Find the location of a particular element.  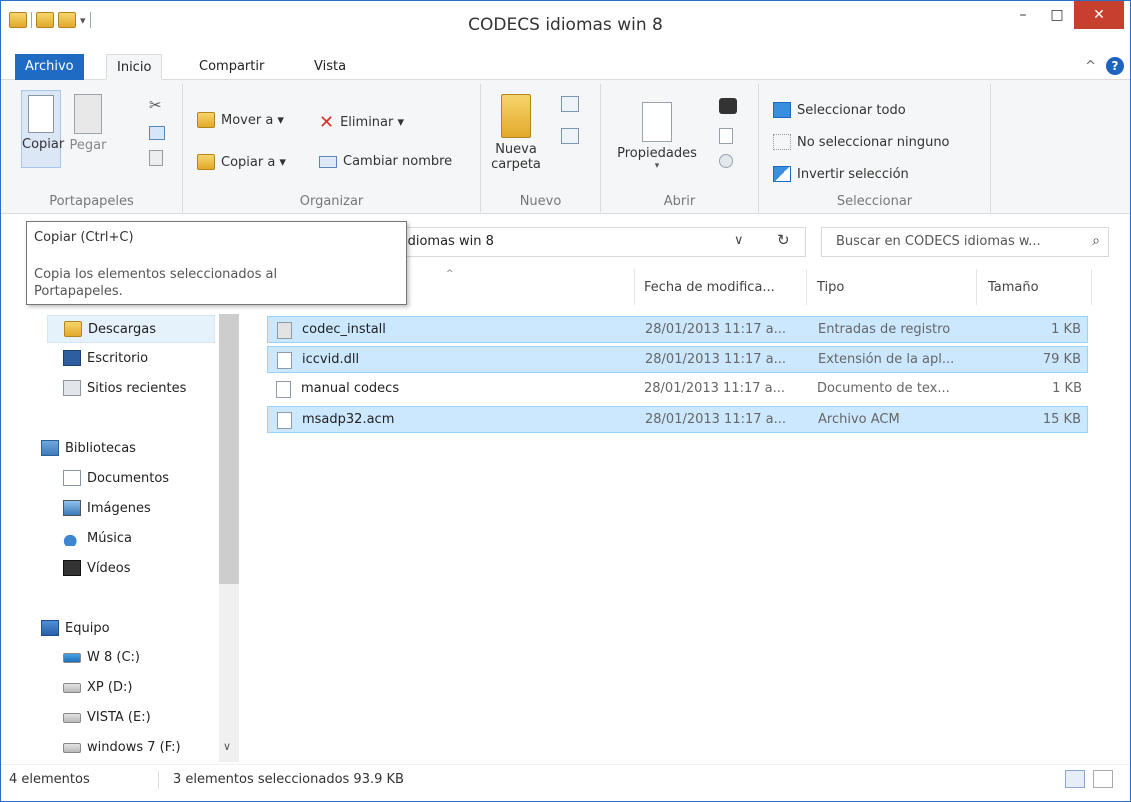

window-controls: – □ ✕ is located at coordinates (1065, 15).